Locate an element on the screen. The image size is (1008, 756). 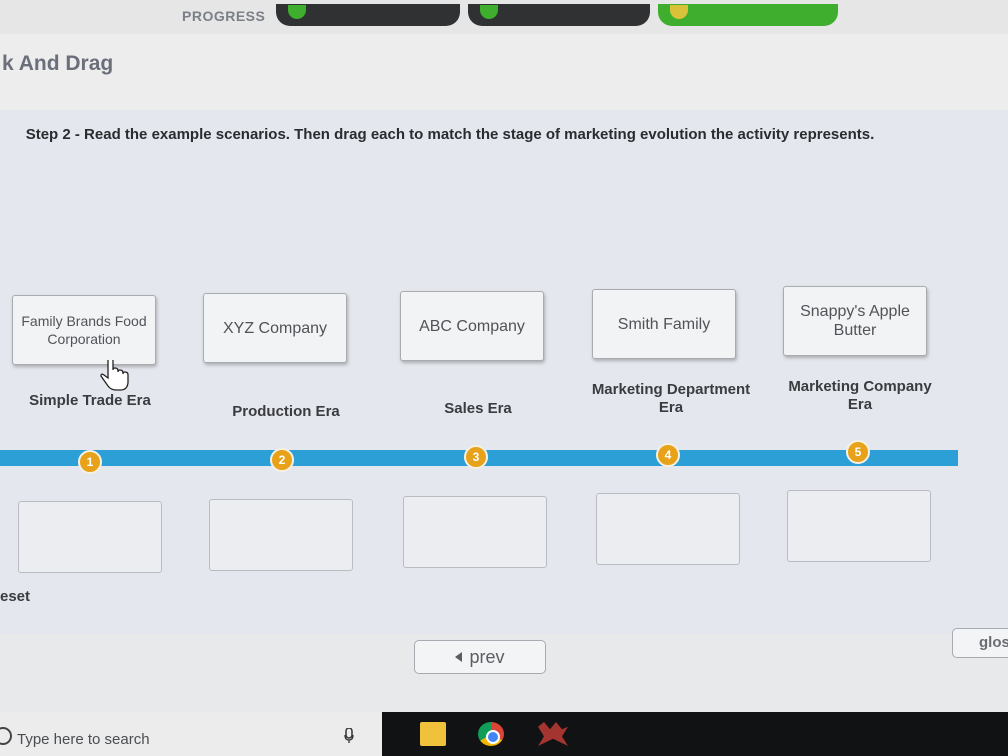
hand-cursor-icon is located at coordinates (114, 375).